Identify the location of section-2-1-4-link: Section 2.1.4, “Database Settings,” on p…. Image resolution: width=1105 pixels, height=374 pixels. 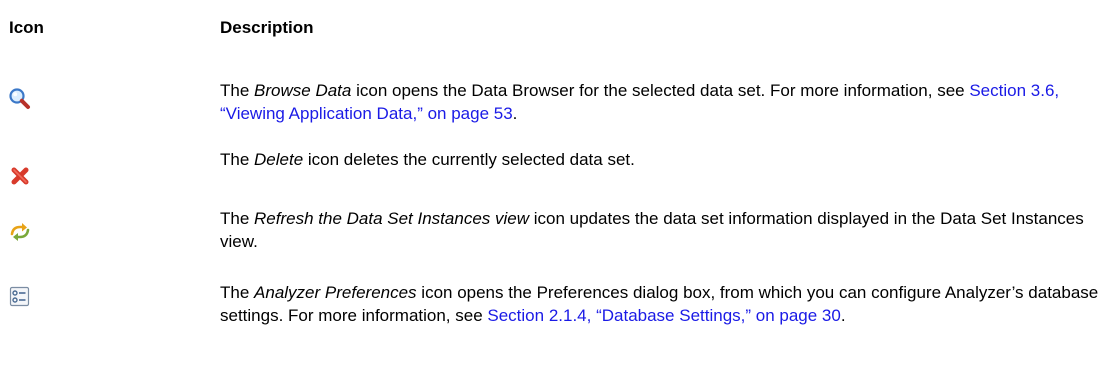
(663, 315).